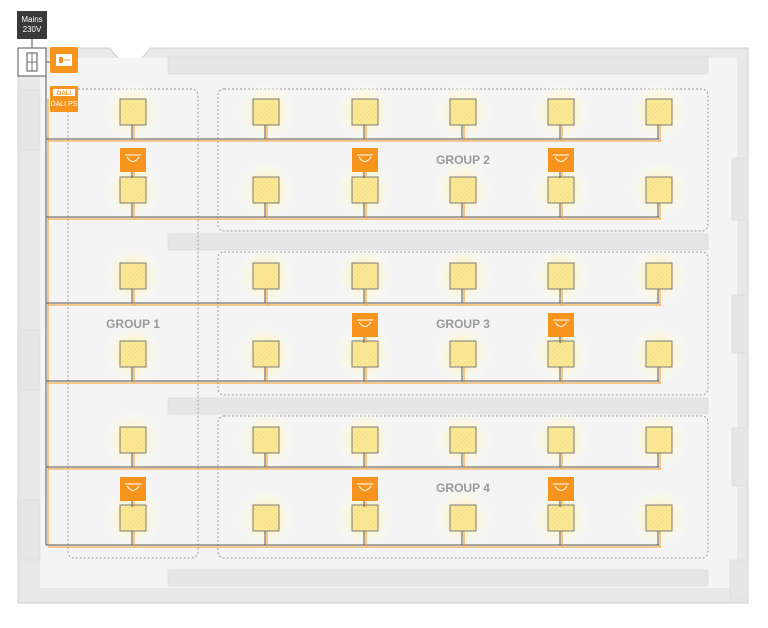 This screenshot has height=628, width=768. What do you see at coordinates (64, 60) in the screenshot?
I see `dali-controller` at bounding box center [64, 60].